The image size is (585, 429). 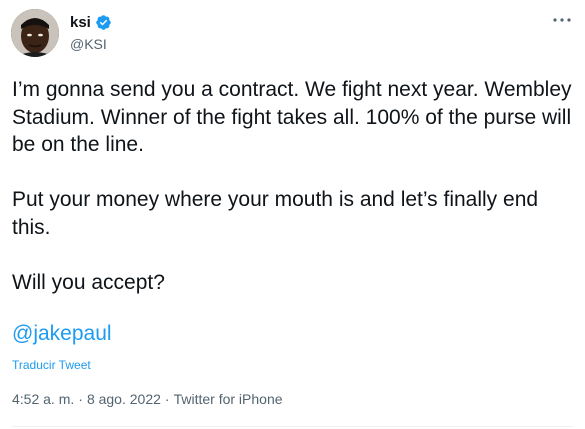 I want to click on tweet-time: 4:52 a. m., so click(x=43, y=399).